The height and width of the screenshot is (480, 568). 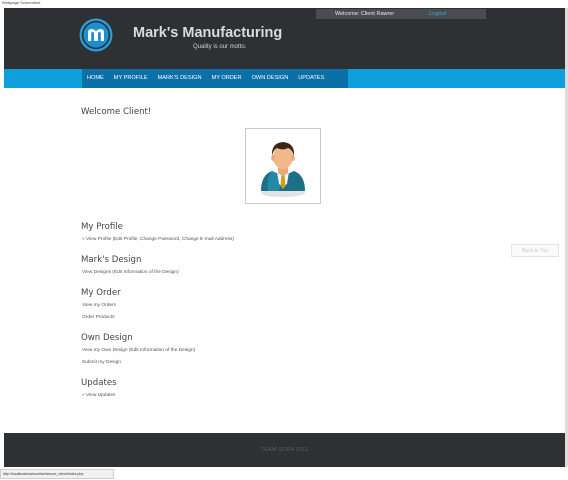 I want to click on avatar, so click(x=283, y=166).